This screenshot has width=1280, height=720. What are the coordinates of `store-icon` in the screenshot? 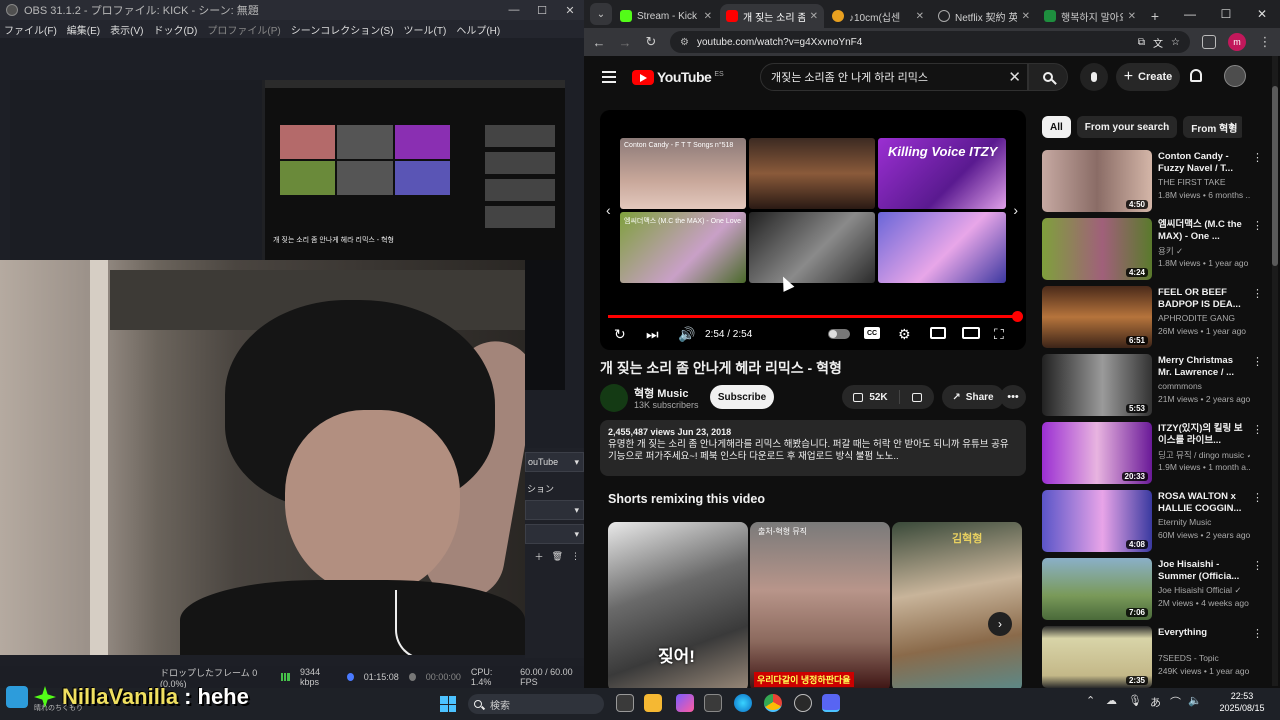 It's located at (713, 703).